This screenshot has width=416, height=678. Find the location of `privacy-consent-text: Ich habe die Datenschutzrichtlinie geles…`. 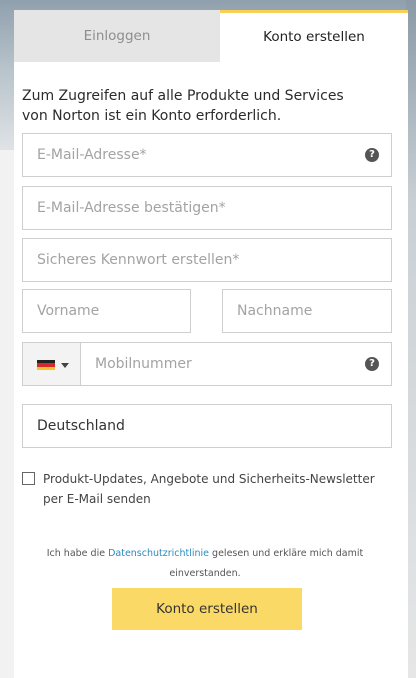

privacy-consent-text: Ich habe die Datenschutzrichtlinie geles… is located at coordinates (205, 564).